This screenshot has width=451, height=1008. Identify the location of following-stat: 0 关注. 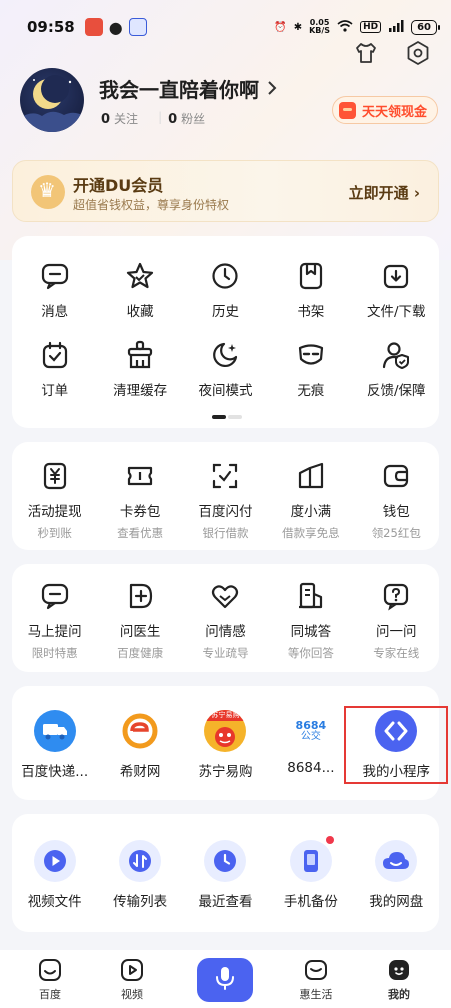
(119, 118).